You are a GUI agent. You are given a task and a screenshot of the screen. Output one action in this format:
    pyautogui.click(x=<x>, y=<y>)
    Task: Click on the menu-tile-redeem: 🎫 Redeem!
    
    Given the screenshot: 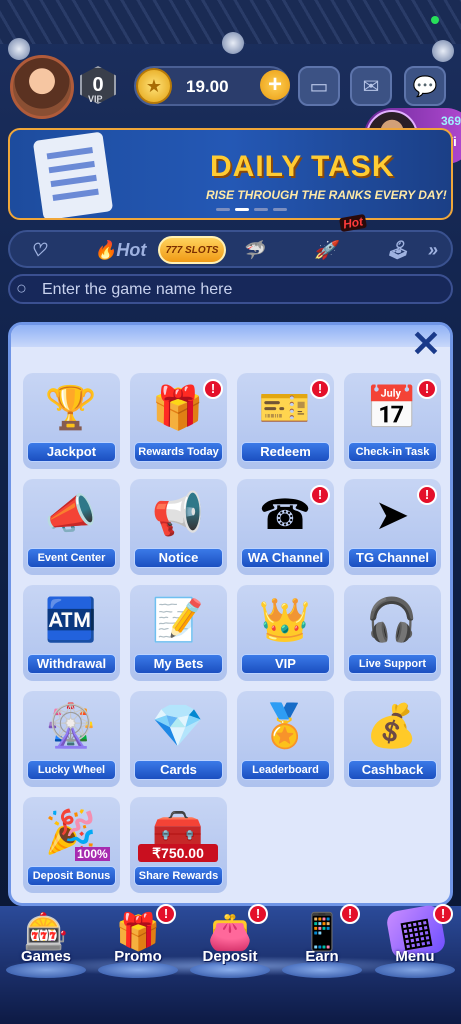 What is the action you would take?
    pyautogui.click(x=285, y=421)
    